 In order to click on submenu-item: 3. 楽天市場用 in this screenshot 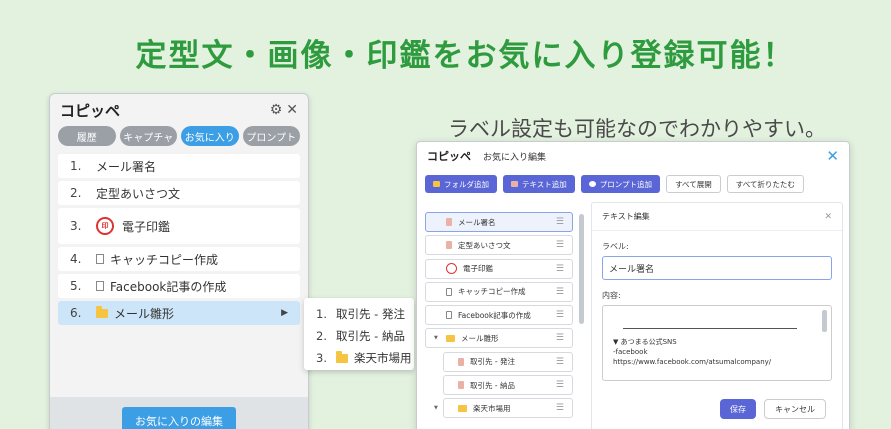, I will do `click(359, 358)`.